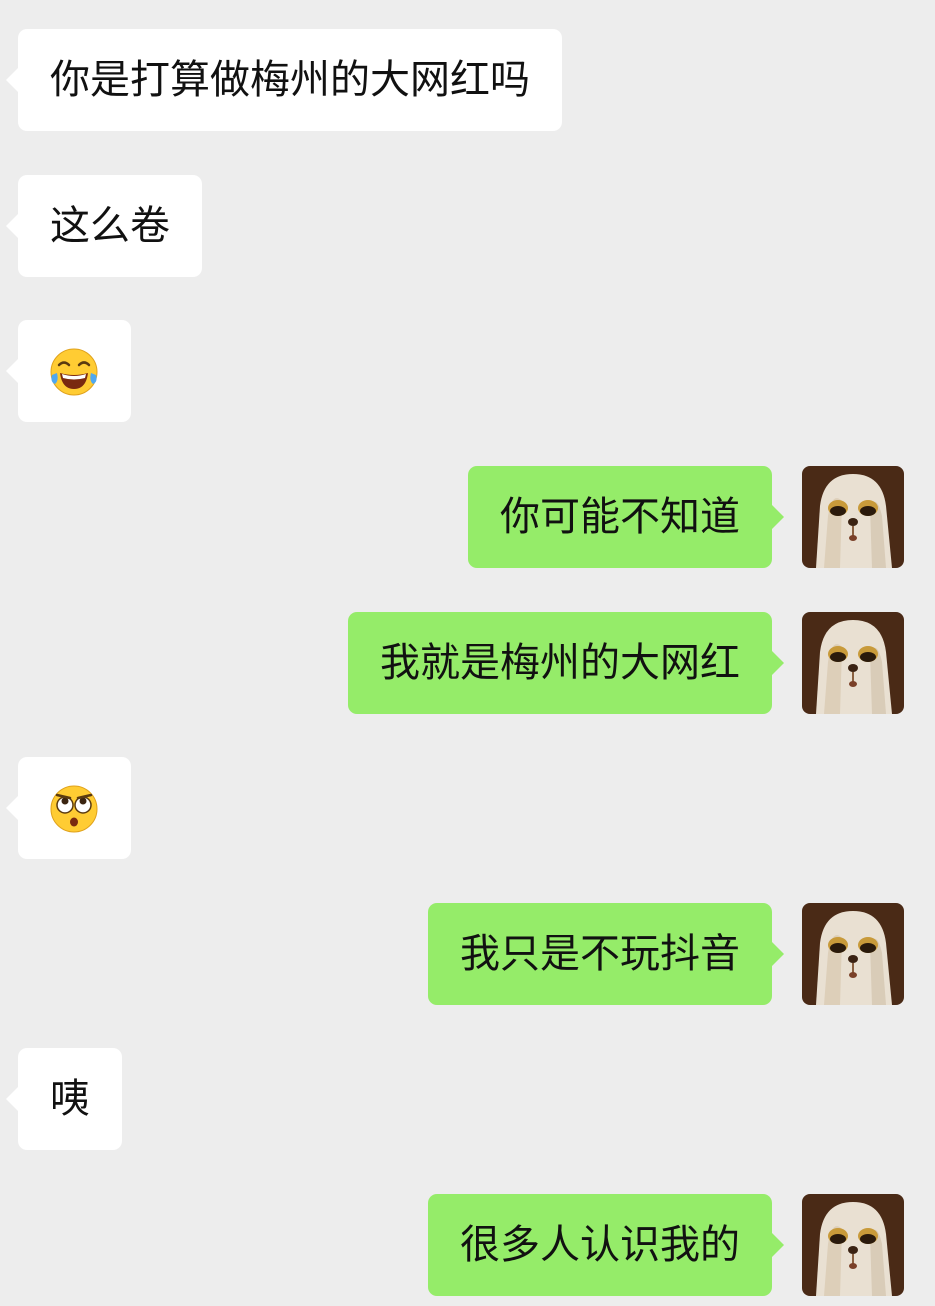 Image resolution: width=935 pixels, height=1306 pixels. Describe the element at coordinates (74, 809) in the screenshot. I see `rolling-eyes-emoji-icon` at that location.